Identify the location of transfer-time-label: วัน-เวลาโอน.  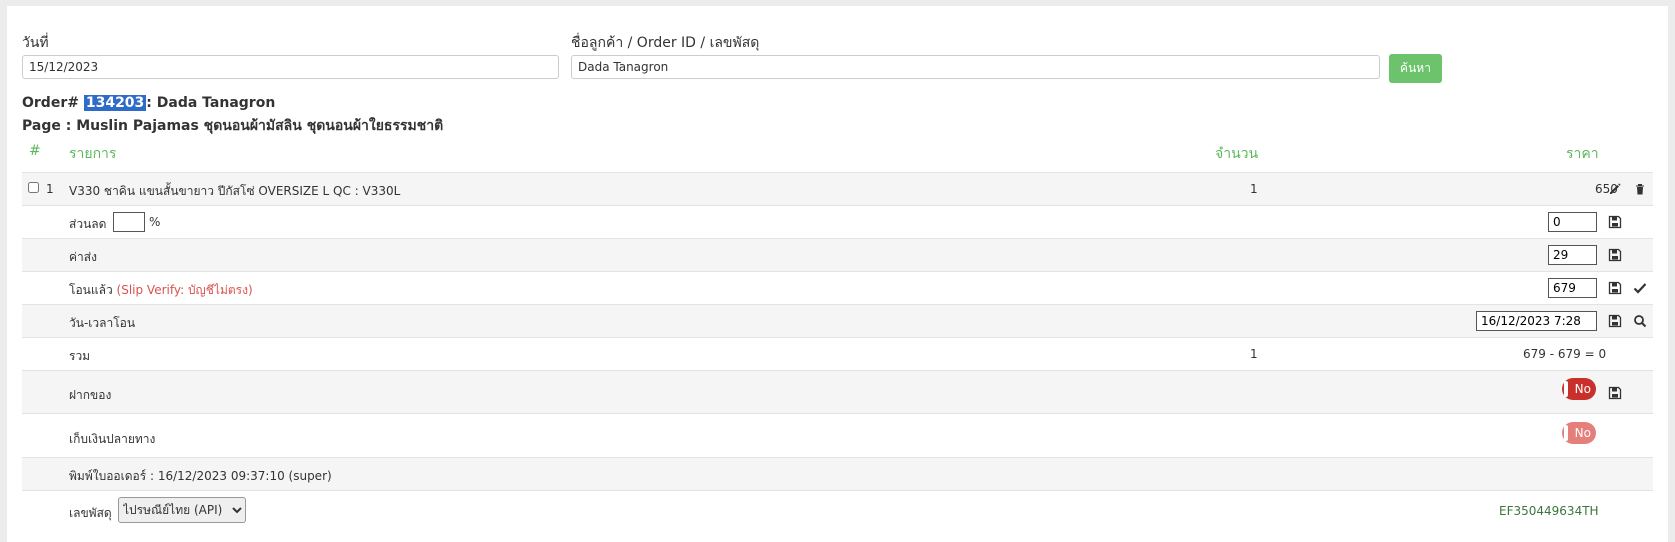
(102, 323).